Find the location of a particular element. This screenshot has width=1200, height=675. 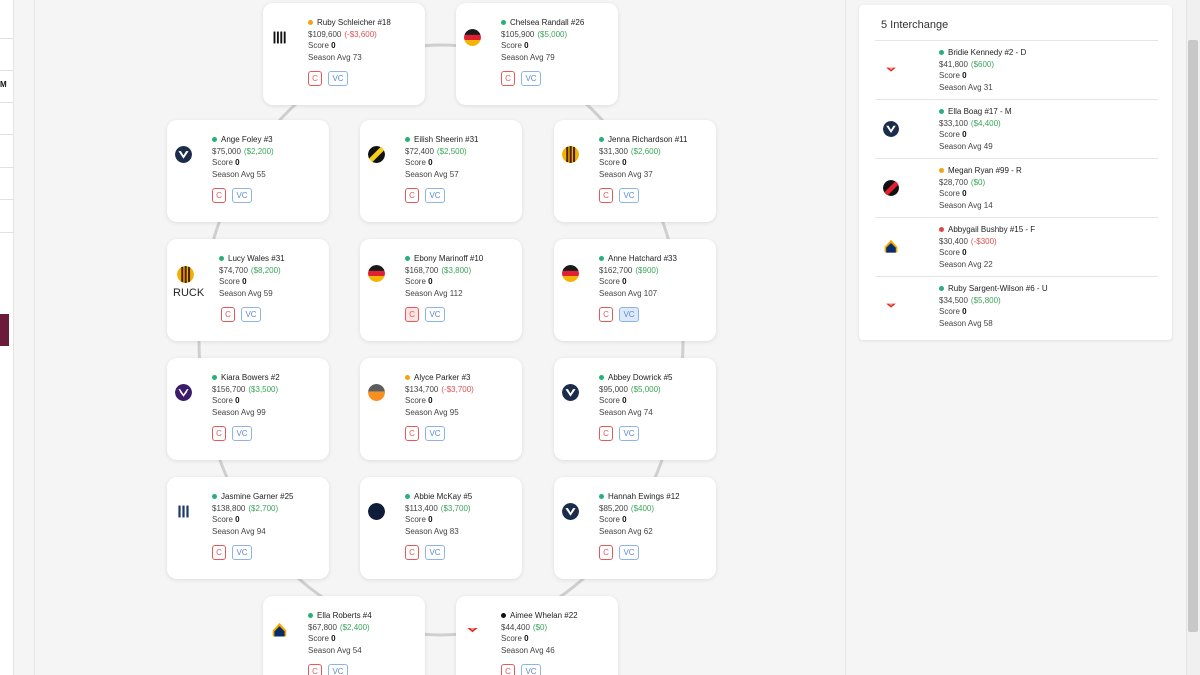

player-name: Hannah Ewings #12 is located at coordinates (644, 497).